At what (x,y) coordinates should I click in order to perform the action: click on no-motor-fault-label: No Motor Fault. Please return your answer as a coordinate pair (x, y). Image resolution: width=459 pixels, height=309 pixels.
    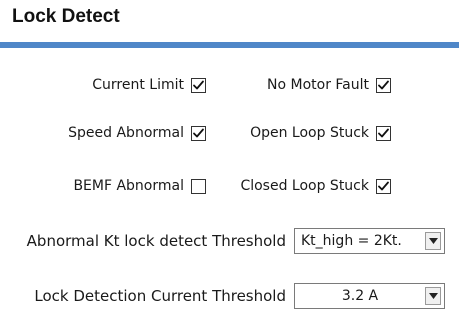
    Looking at the image, I should click on (318, 85).